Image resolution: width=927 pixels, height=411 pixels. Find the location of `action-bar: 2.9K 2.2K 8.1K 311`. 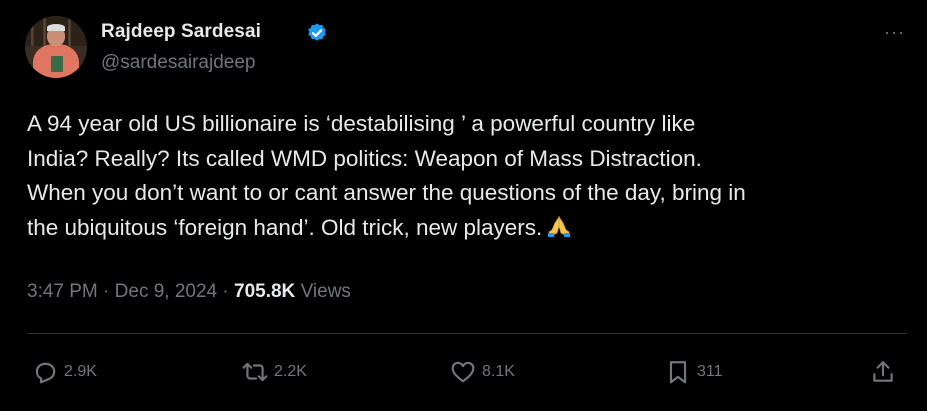

action-bar: 2.9K 2.2K 8.1K 311 is located at coordinates (468, 372).